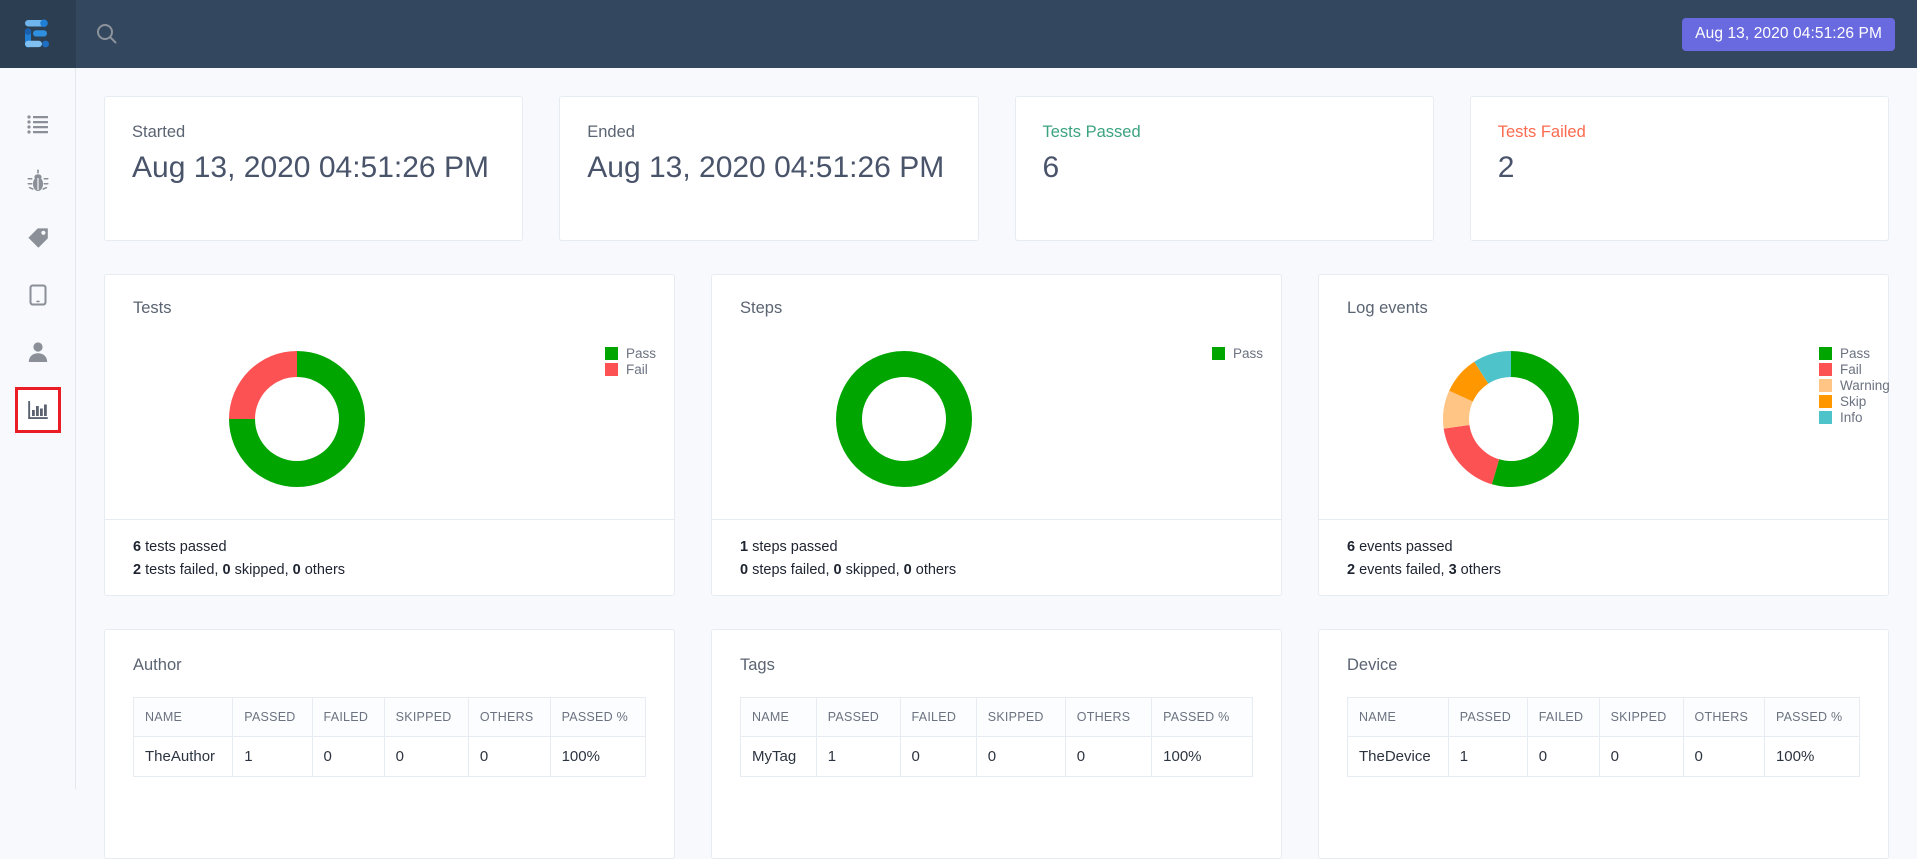  Describe the element at coordinates (996, 418) in the screenshot. I see `chart-body: Pass` at that location.